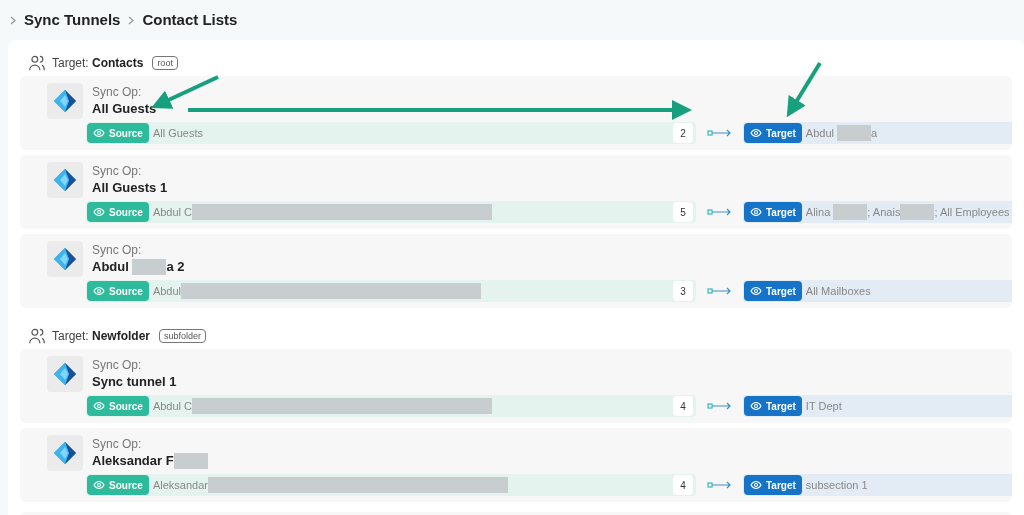 This screenshot has width=1024, height=515. Describe the element at coordinates (804, 89) in the screenshot. I see `annotation-arrow` at that location.